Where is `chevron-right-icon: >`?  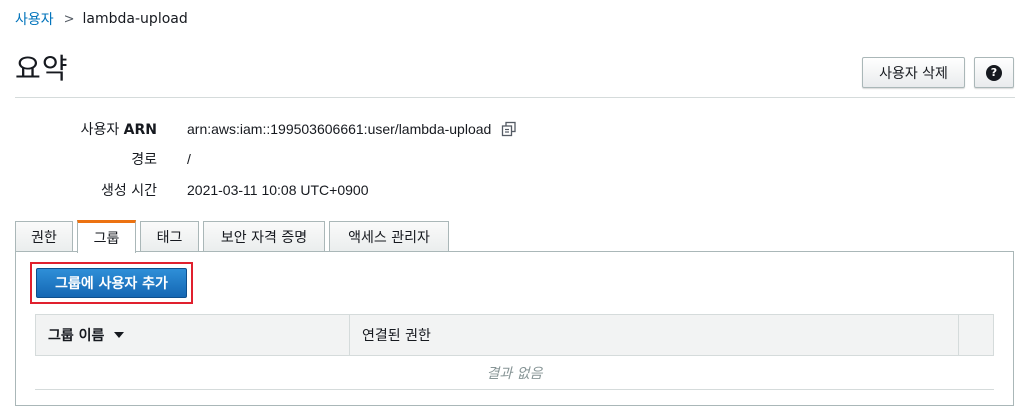
chevron-right-icon: > is located at coordinates (69, 19).